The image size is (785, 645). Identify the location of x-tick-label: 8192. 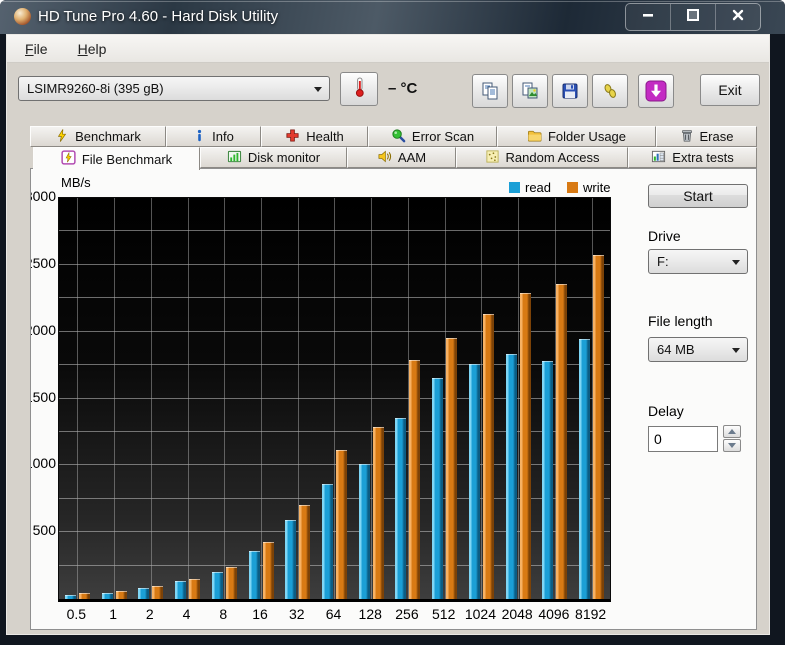
(591, 614).